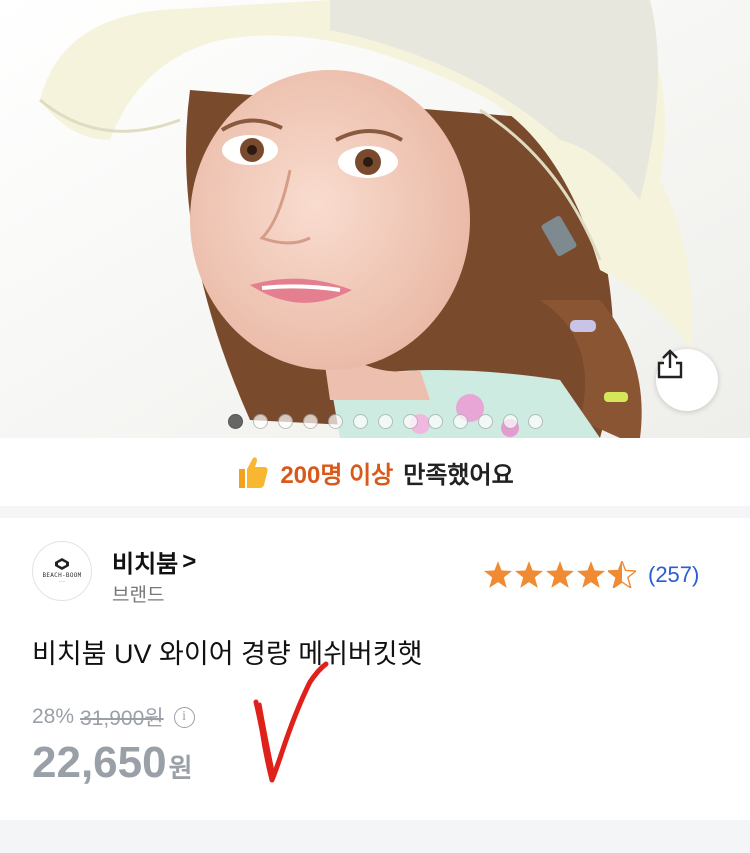 This screenshot has width=750, height=853. I want to click on brand-logo: BEACH-BOOM ·····, so click(62, 571).